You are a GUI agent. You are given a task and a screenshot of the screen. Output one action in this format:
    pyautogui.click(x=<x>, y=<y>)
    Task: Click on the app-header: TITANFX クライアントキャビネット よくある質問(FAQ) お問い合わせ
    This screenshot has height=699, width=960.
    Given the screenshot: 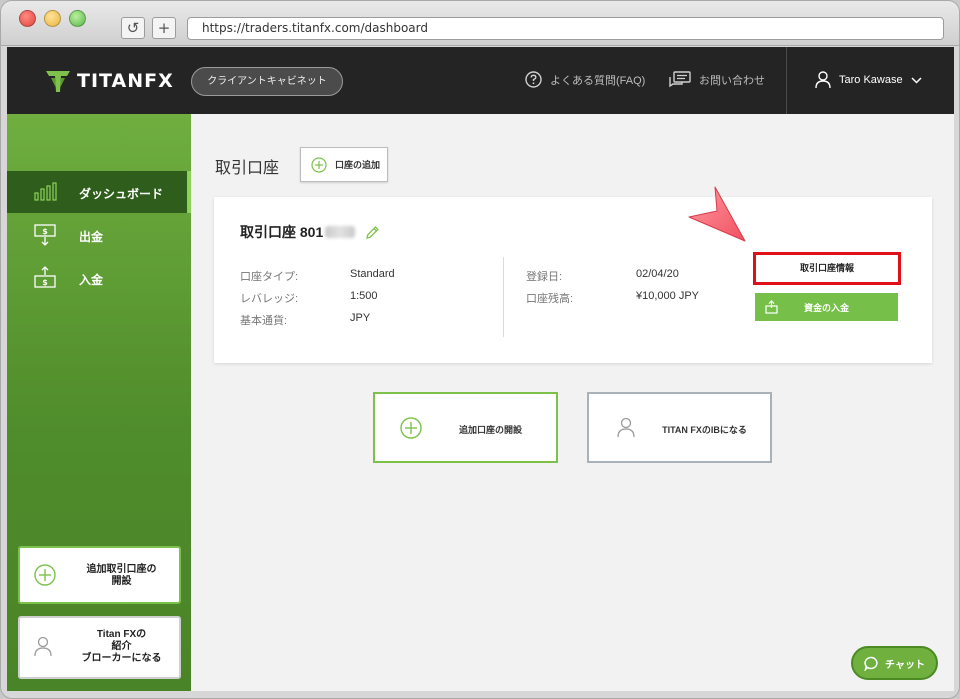 What is the action you would take?
    pyautogui.click(x=480, y=80)
    